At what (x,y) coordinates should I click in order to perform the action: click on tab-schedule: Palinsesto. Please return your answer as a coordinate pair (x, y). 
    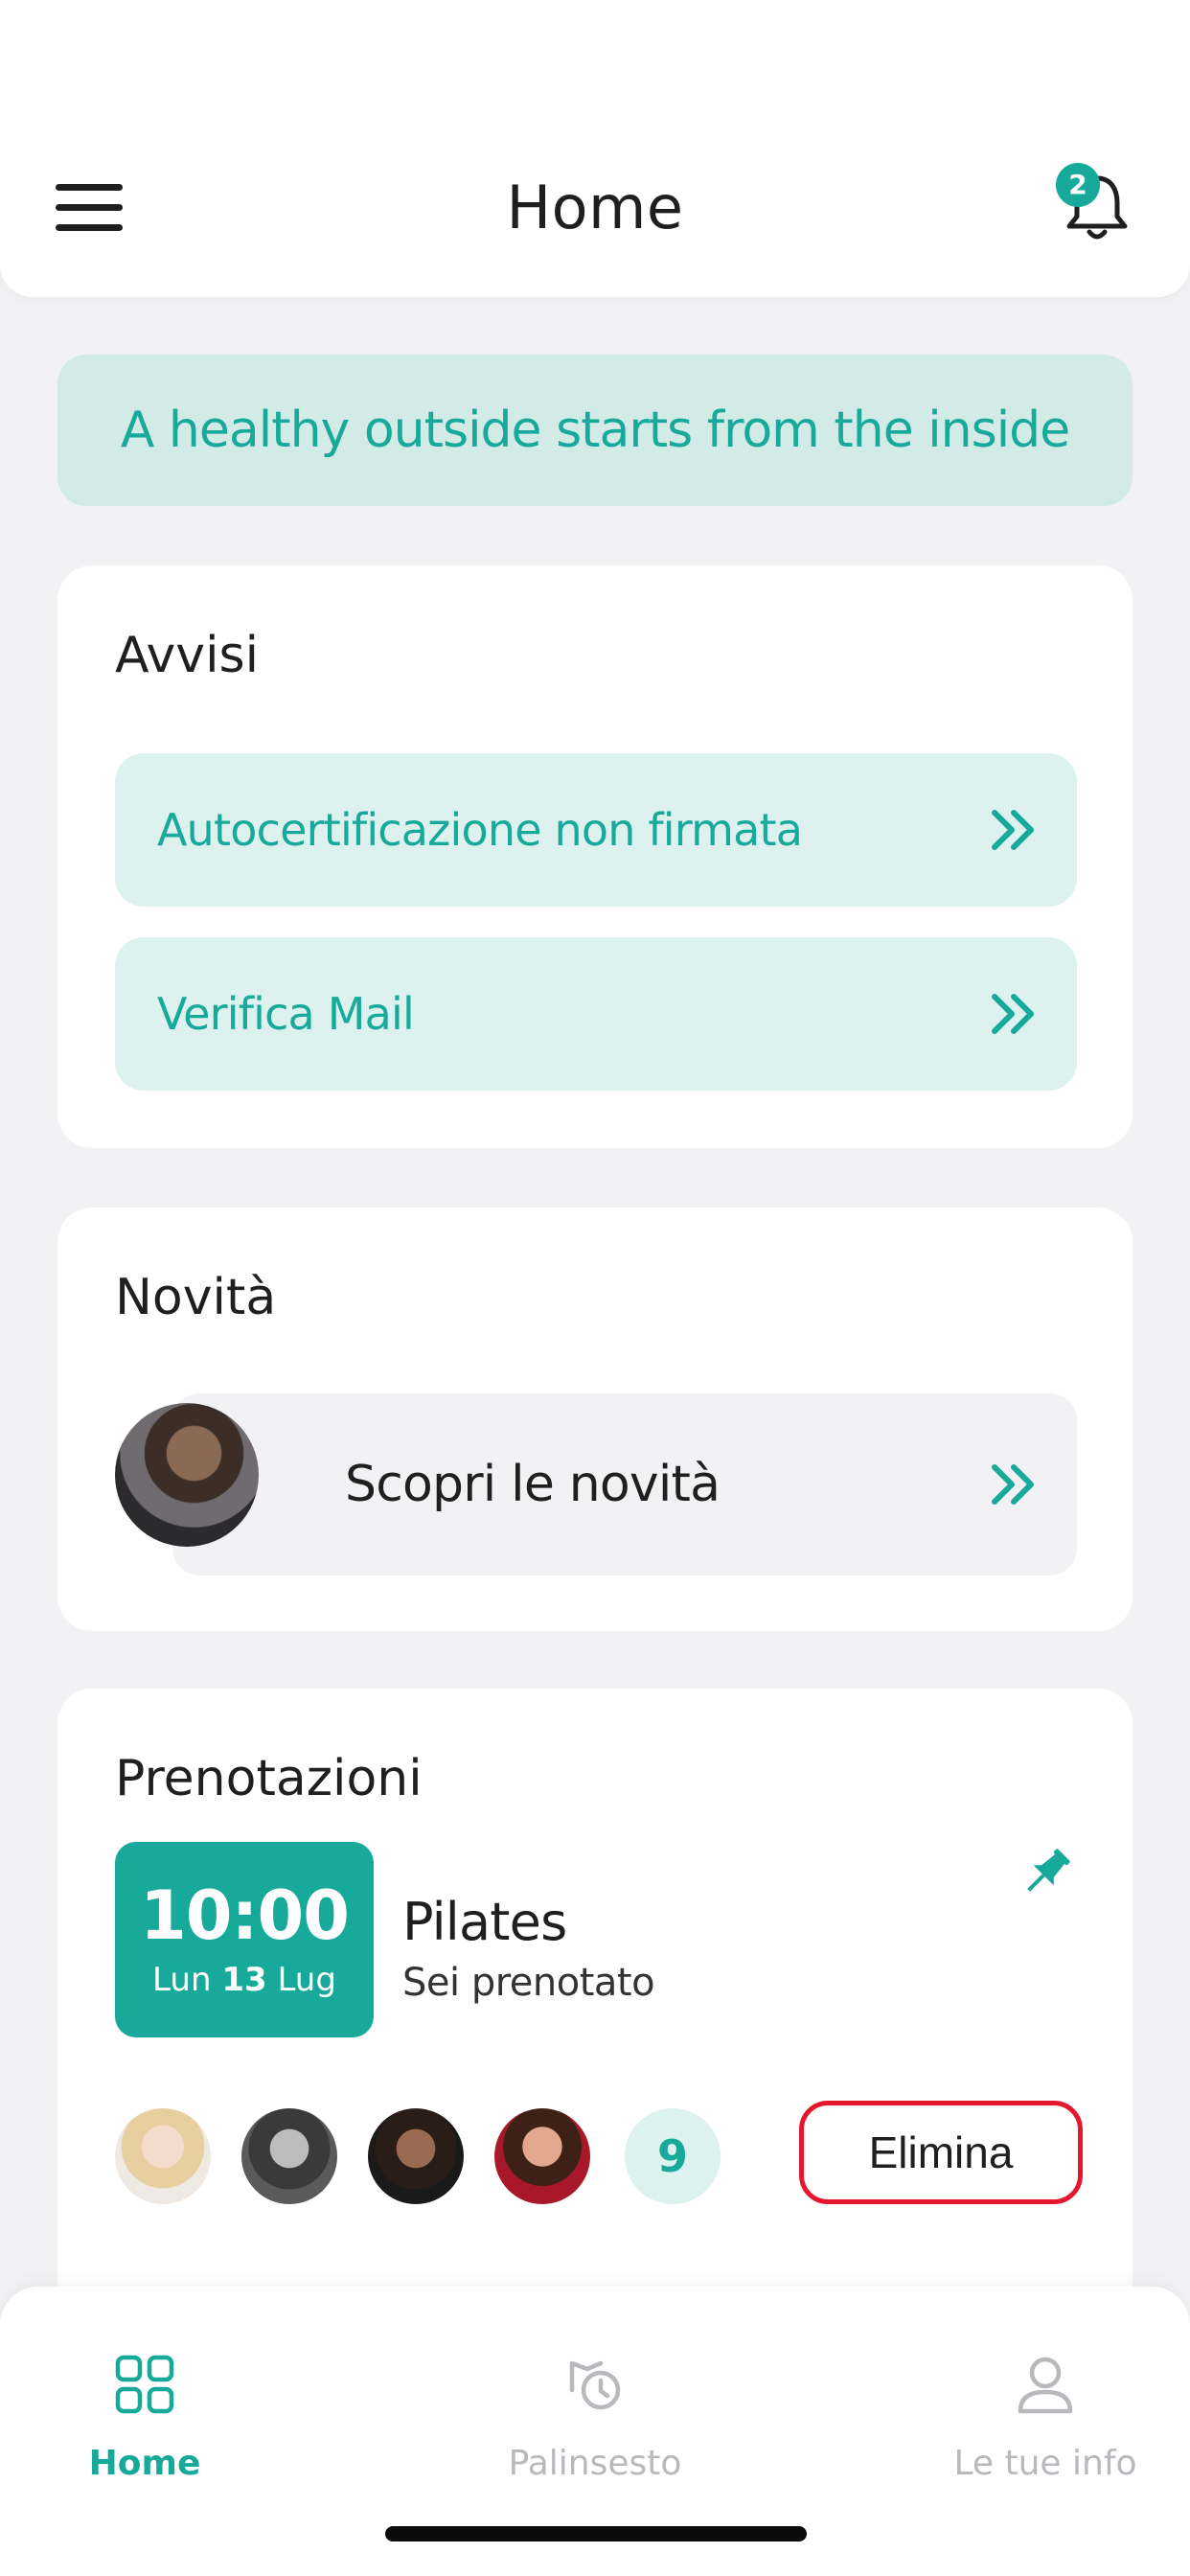
    Looking at the image, I should click on (595, 2402).